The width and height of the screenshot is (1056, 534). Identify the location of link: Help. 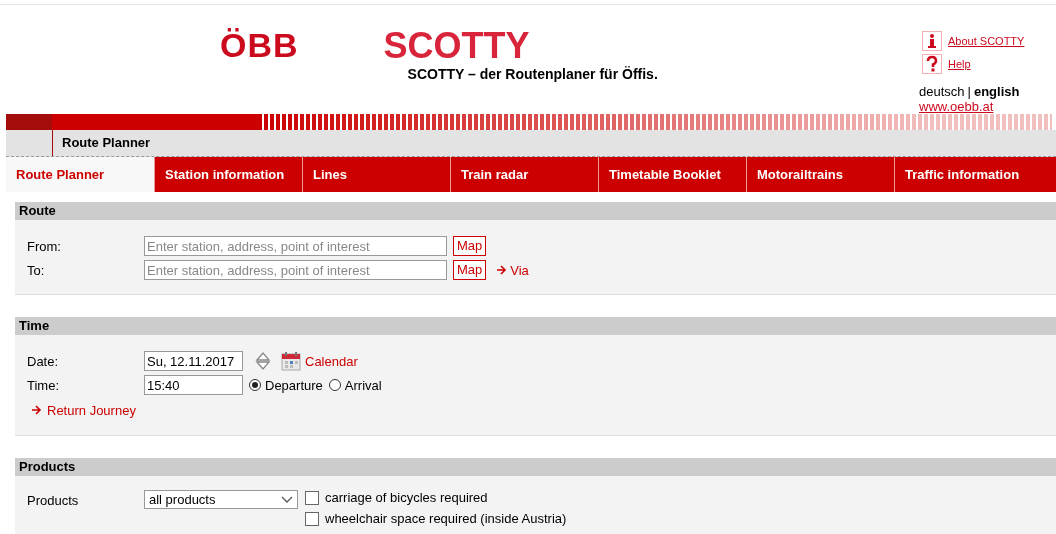
(959, 63).